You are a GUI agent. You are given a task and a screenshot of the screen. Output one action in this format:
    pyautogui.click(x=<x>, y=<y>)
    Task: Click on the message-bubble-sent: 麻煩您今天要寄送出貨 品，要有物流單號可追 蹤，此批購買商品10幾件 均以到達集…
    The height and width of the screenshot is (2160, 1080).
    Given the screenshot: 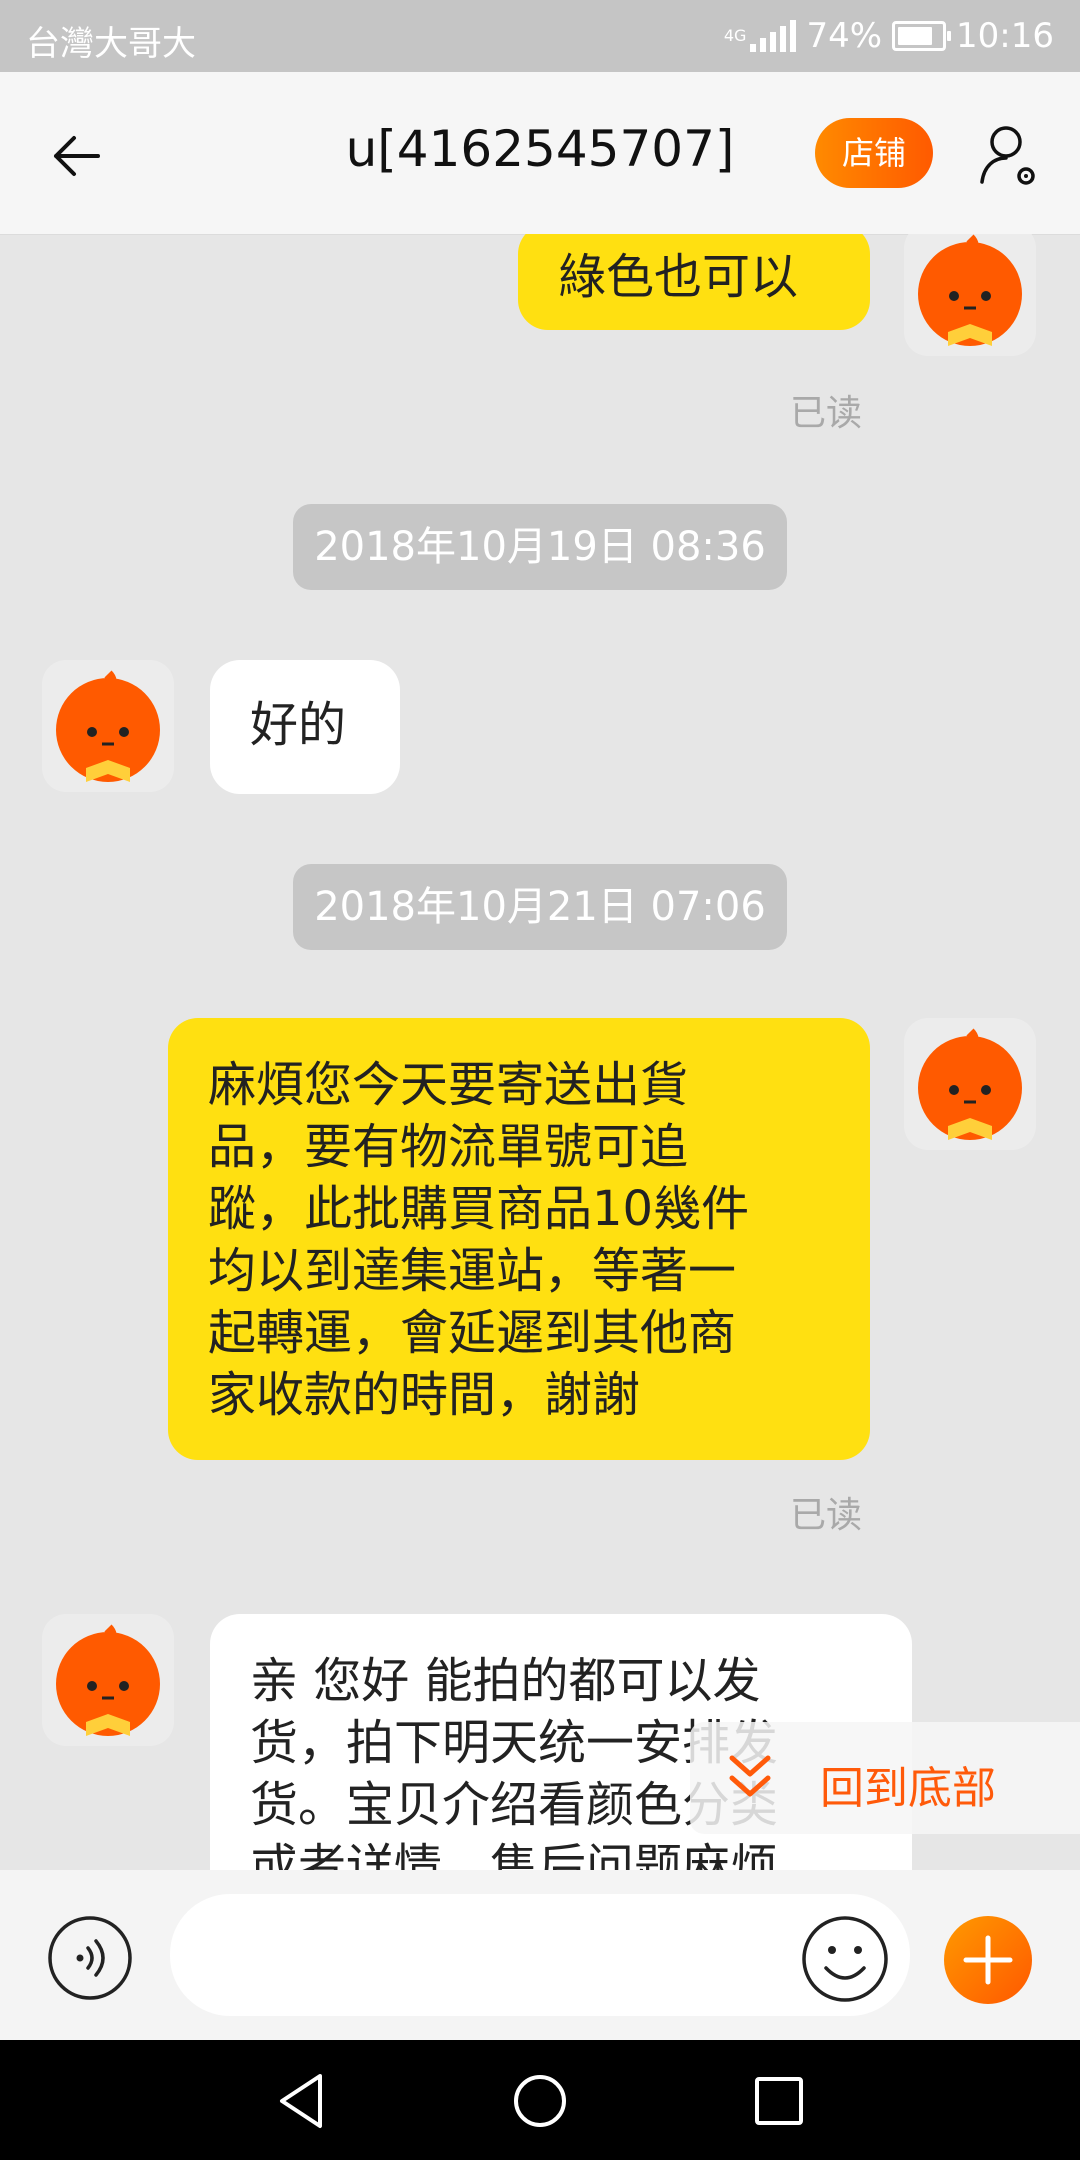 What is the action you would take?
    pyautogui.click(x=519, y=1239)
    